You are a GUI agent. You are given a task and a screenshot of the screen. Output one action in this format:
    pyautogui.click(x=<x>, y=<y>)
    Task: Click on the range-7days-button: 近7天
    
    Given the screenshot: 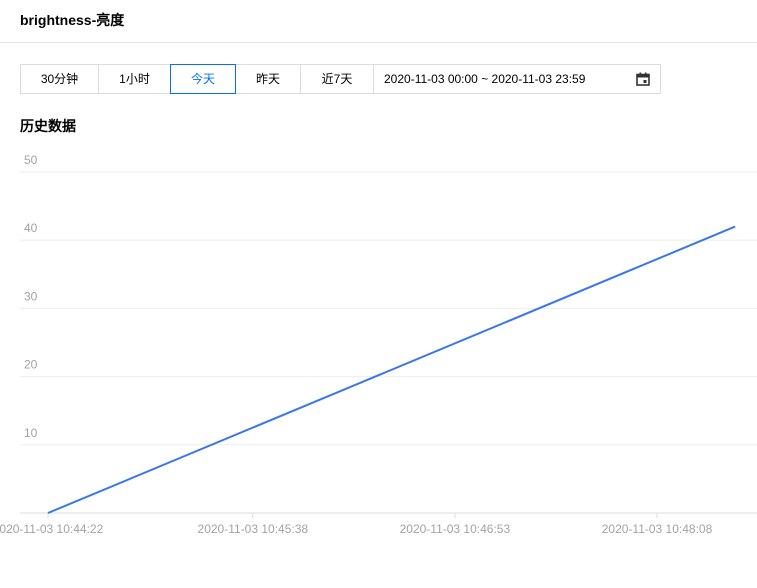 What is the action you would take?
    pyautogui.click(x=337, y=79)
    